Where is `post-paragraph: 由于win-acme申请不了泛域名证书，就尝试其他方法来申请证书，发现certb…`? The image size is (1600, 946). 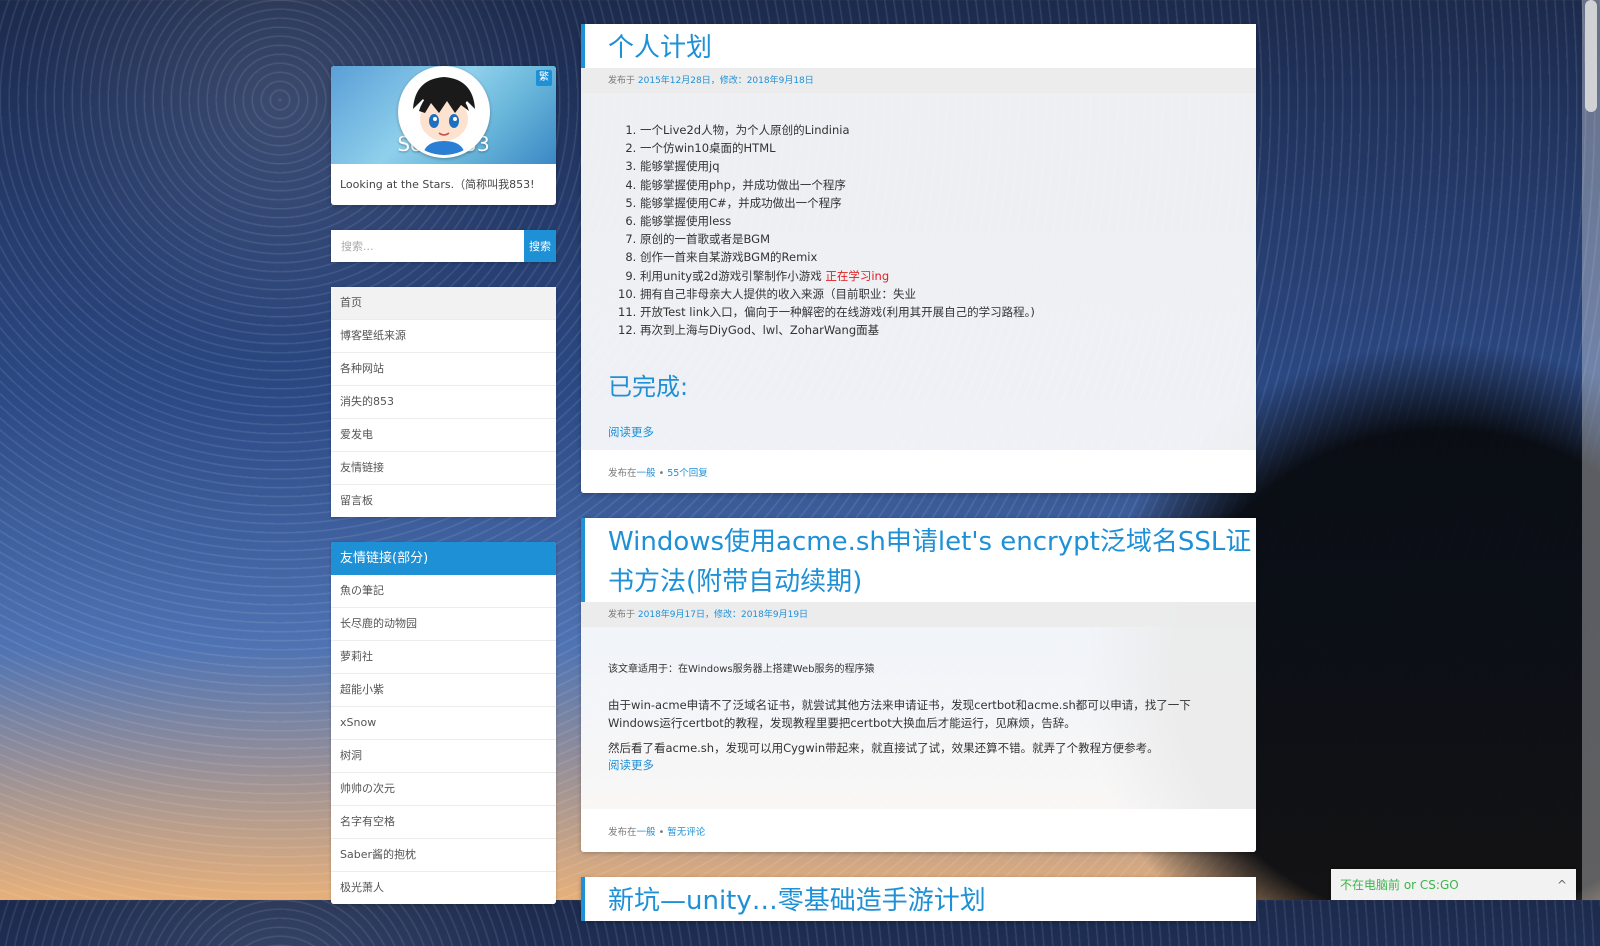 post-paragraph: 由于win-acme申请不了泛域名证书，就尝试其他方法来申请证书，发现certb… is located at coordinates (899, 714).